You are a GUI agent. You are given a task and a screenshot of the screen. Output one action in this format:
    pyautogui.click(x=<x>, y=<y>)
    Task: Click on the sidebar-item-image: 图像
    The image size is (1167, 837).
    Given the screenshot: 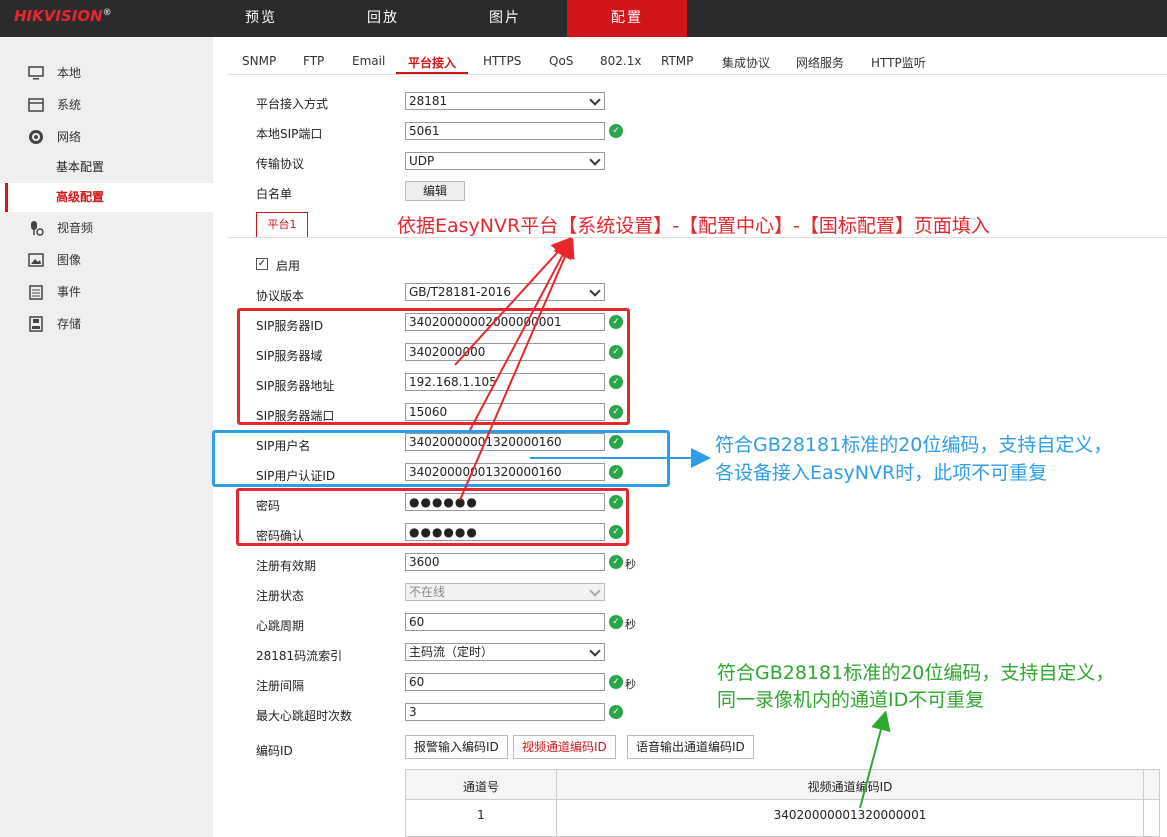 What is the action you would take?
    pyautogui.click(x=106, y=260)
    